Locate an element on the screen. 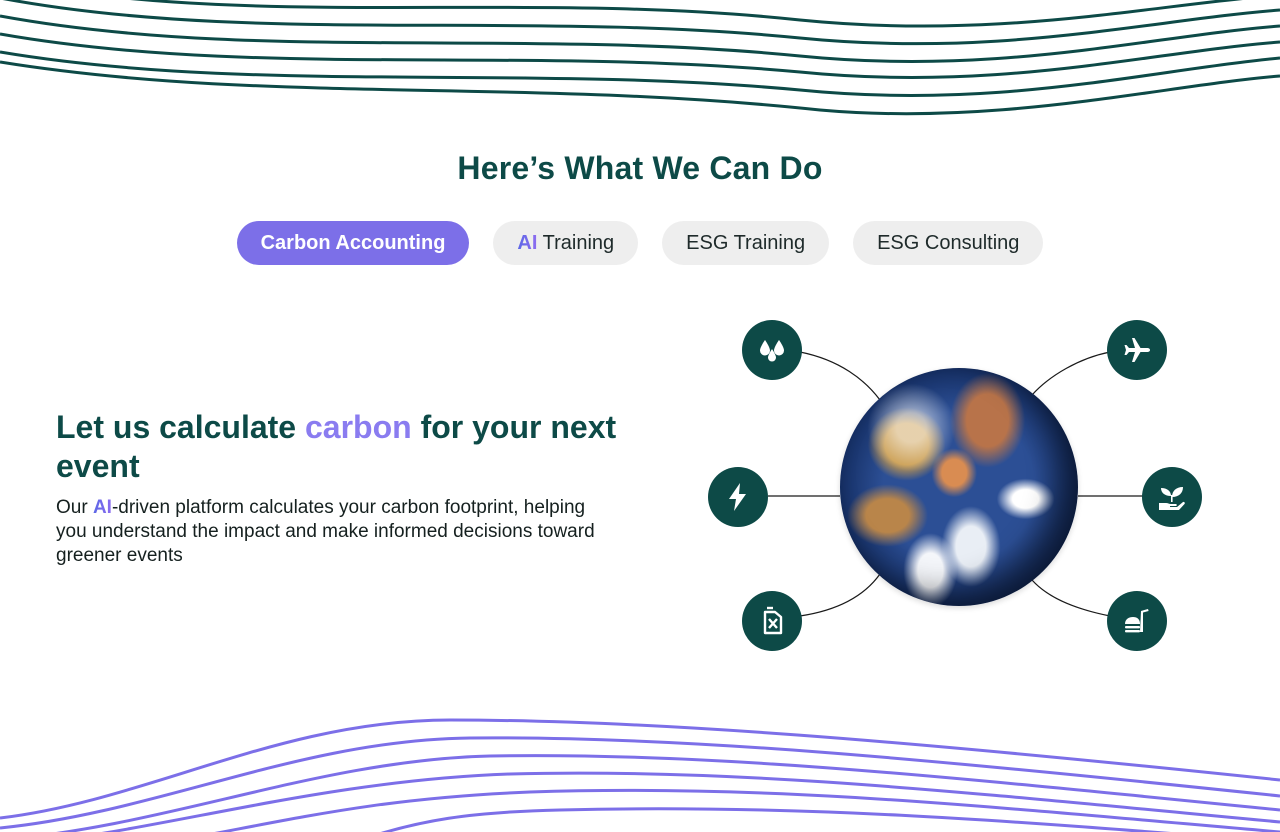  hero-body-ai-accent: AI is located at coordinates (102, 507).